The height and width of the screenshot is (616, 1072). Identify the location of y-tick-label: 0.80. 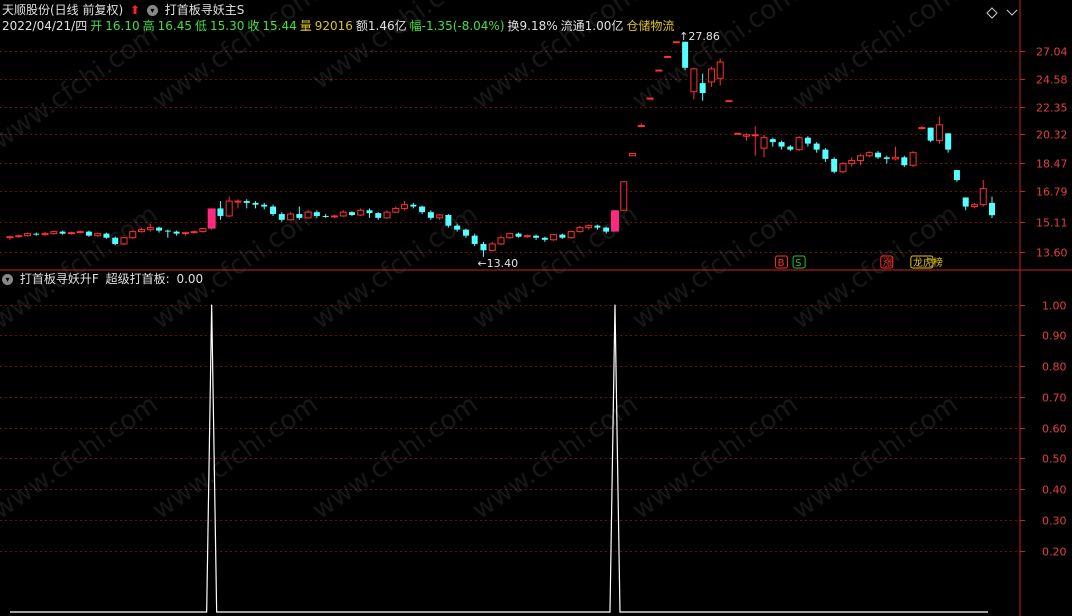
(1054, 367).